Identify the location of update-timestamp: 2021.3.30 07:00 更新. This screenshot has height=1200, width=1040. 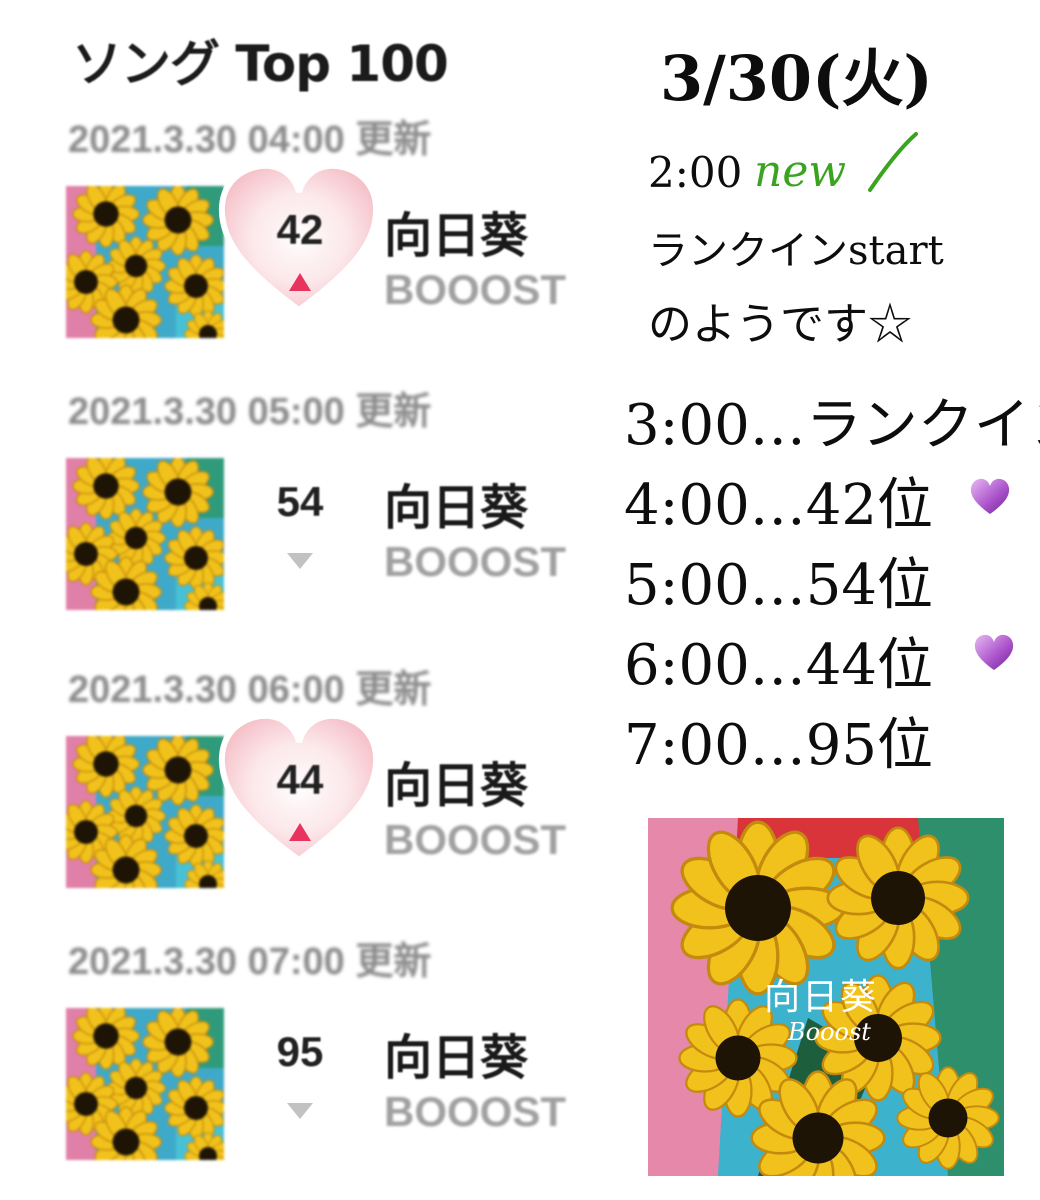
(250, 962).